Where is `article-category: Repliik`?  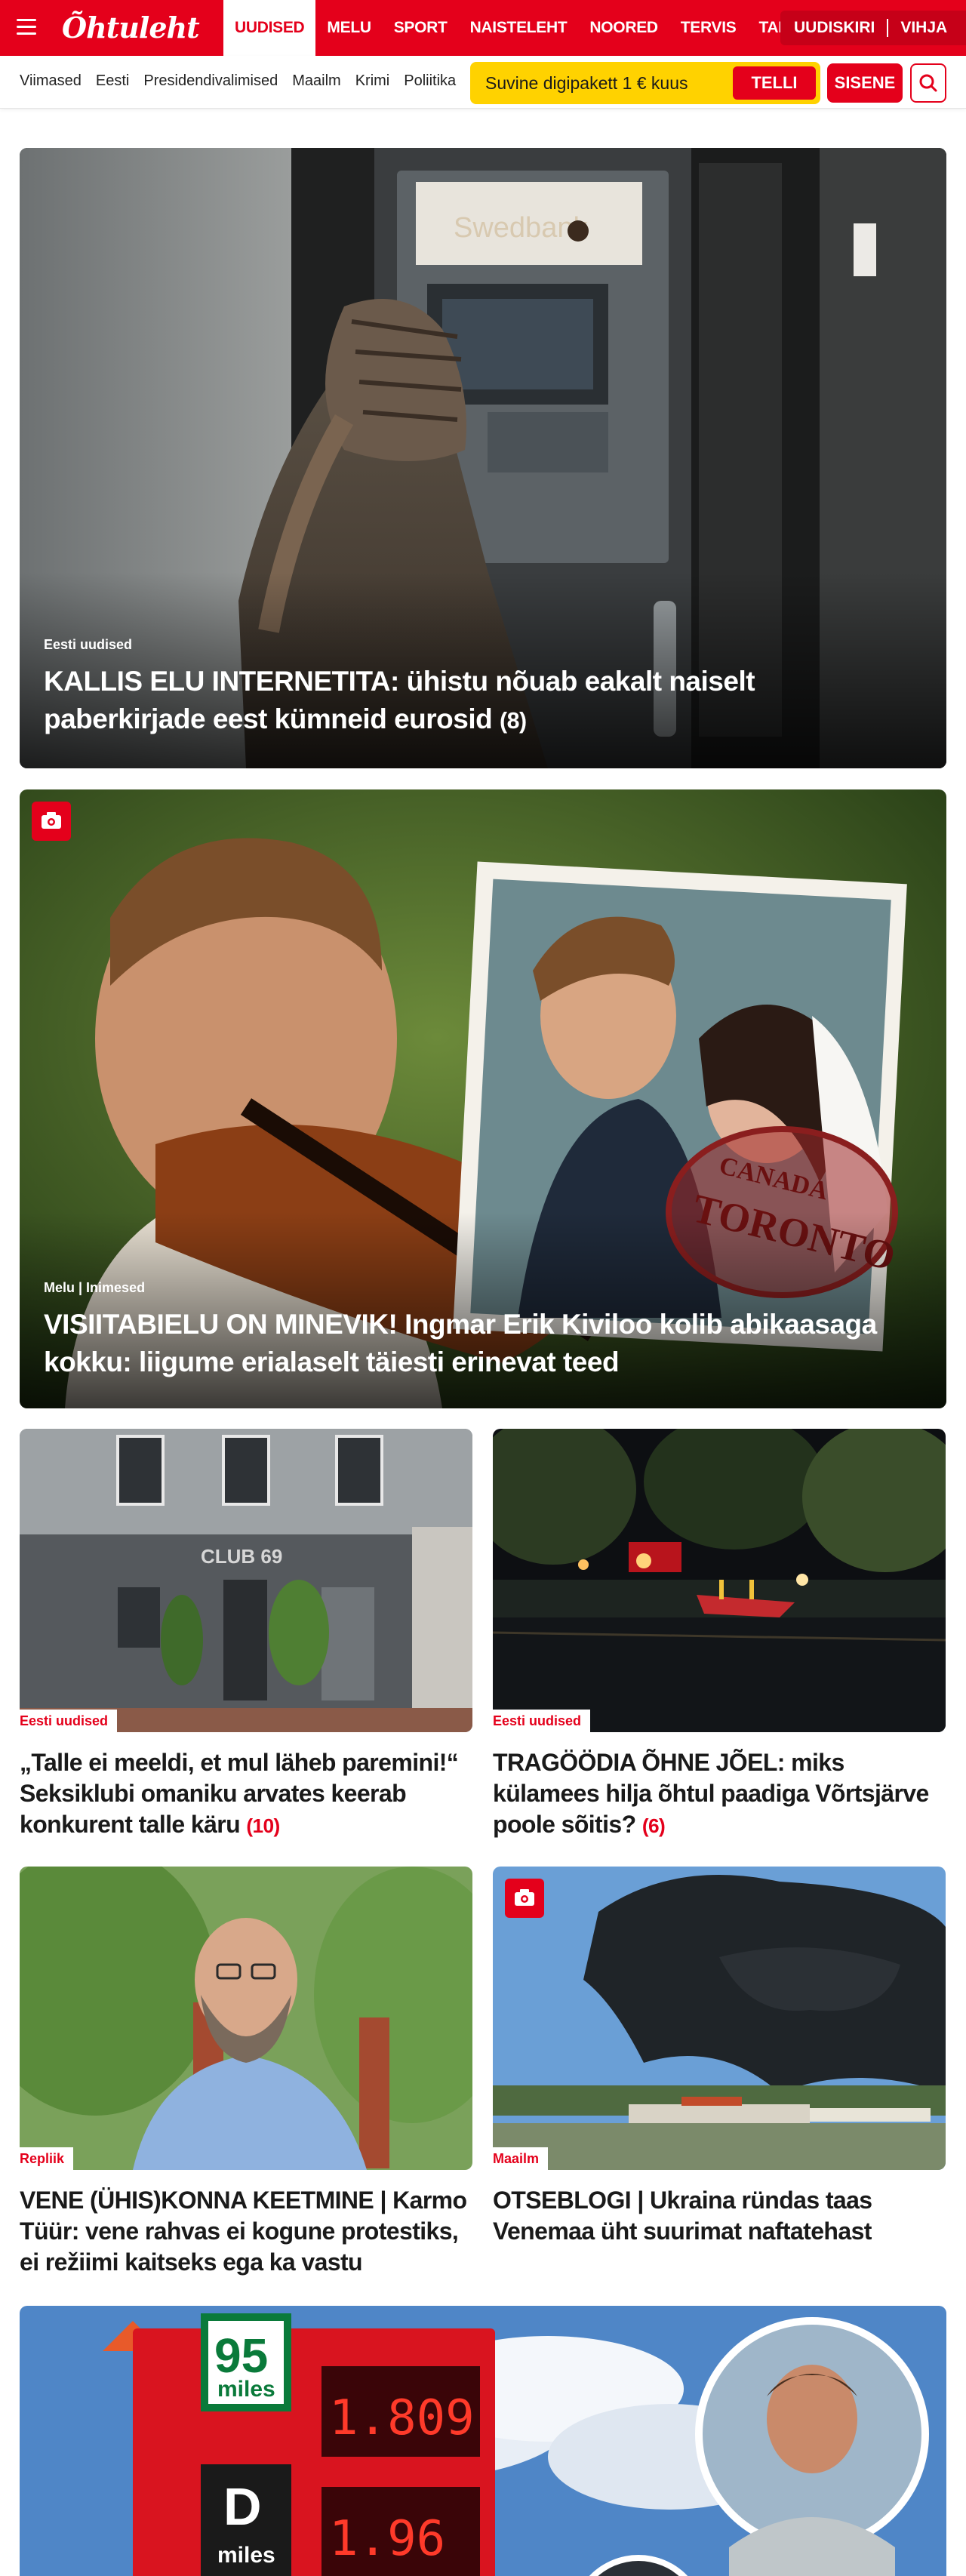 article-category: Repliik is located at coordinates (47, 2159).